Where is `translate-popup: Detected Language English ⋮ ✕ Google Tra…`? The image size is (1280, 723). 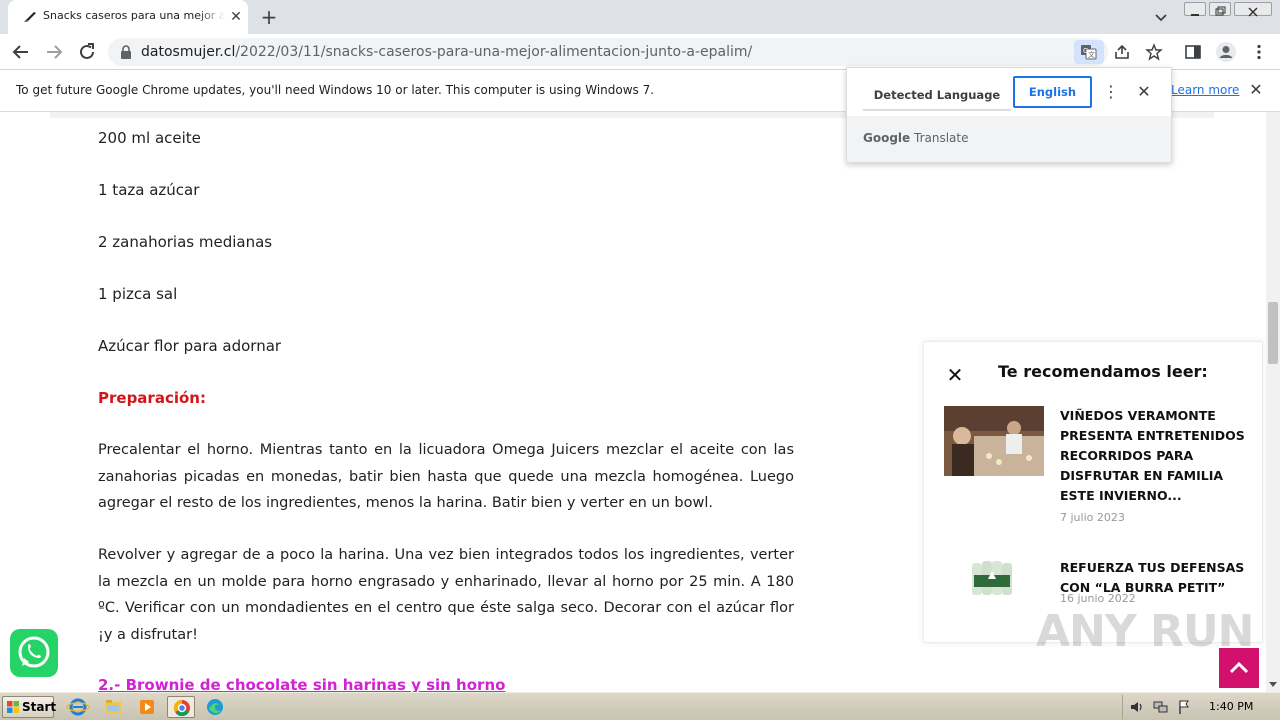
translate-popup: Detected Language English ⋮ ✕ Google Tra… is located at coordinates (1009, 115).